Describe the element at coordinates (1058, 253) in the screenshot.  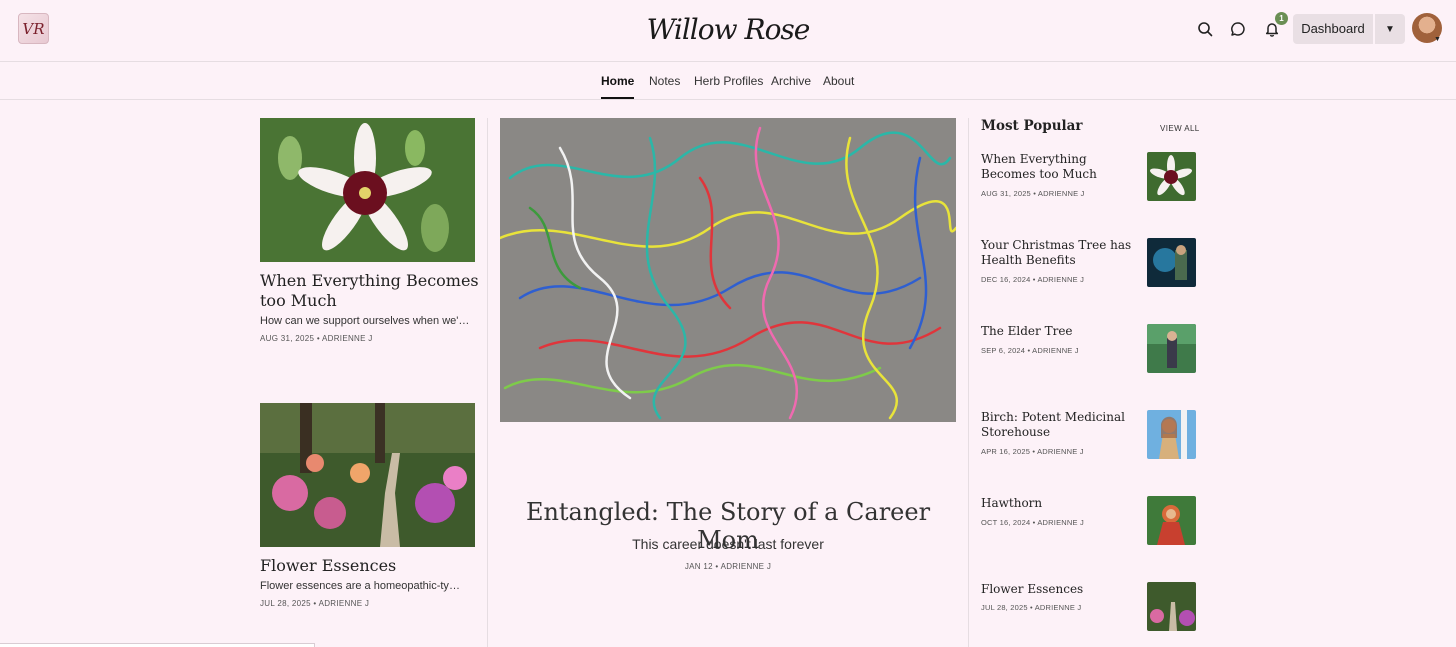
I see `popular-item-title: Your Christmas Tree has Health Benefits` at that location.